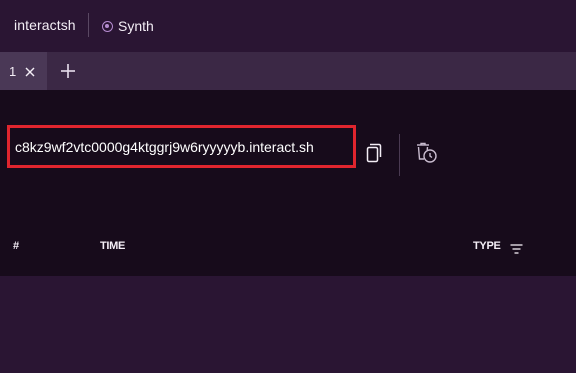 This screenshot has height=373, width=576. Describe the element at coordinates (16, 246) in the screenshot. I see `column-header-number: #` at that location.